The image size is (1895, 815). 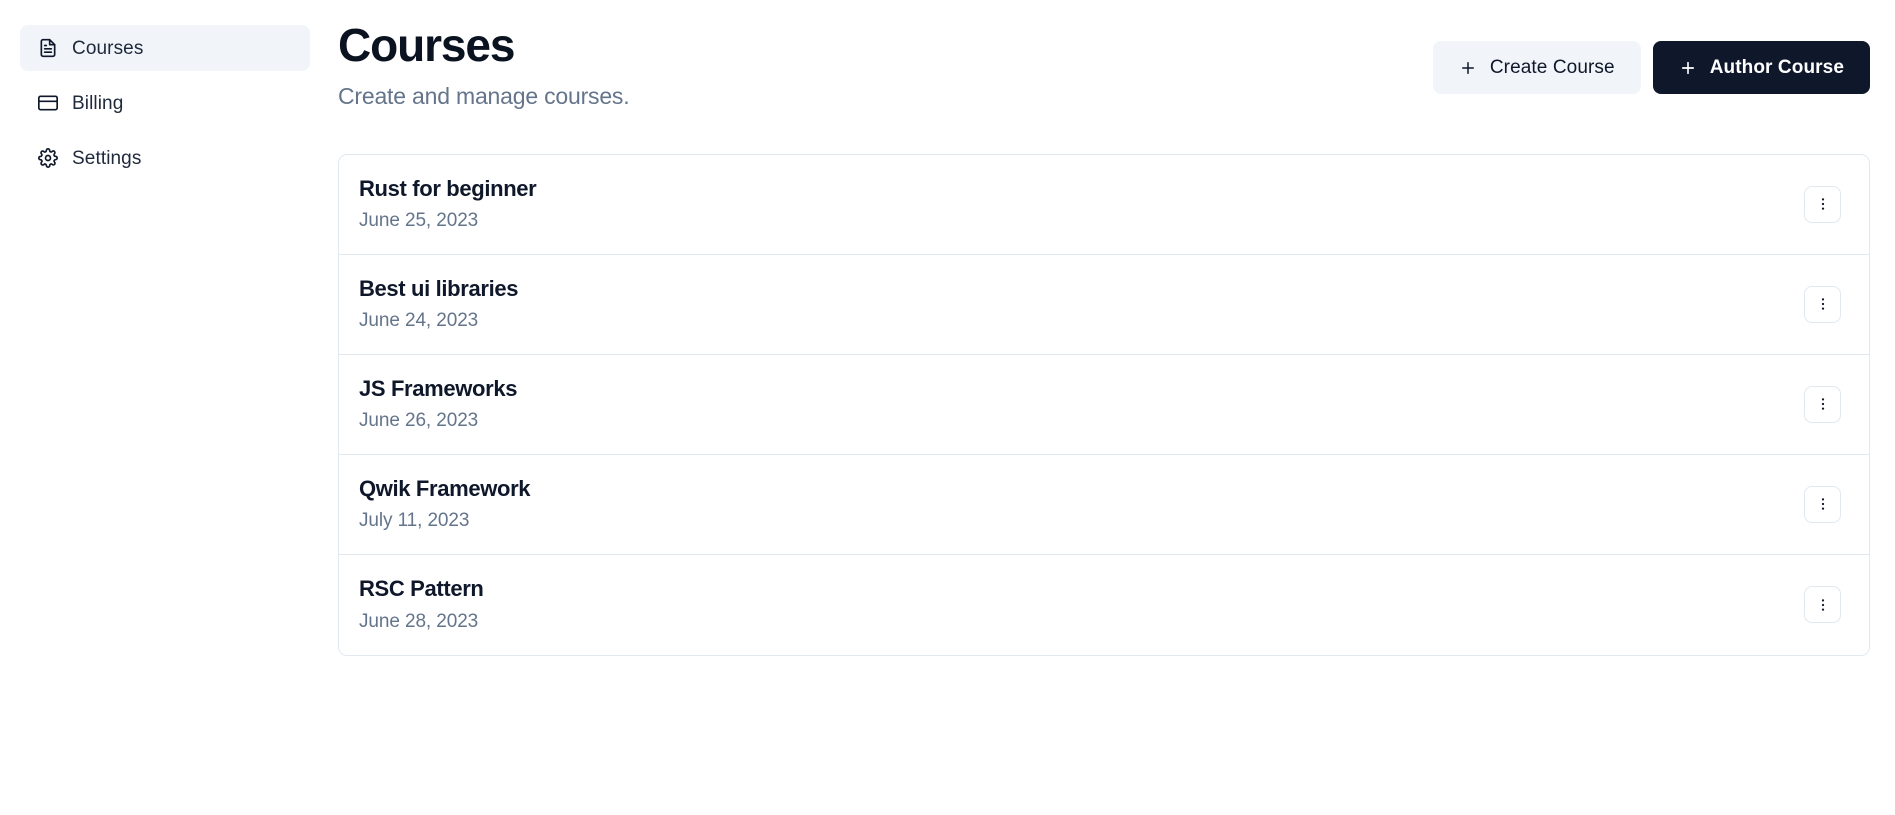 I want to click on create-course-button: Create Course, so click(x=1536, y=67).